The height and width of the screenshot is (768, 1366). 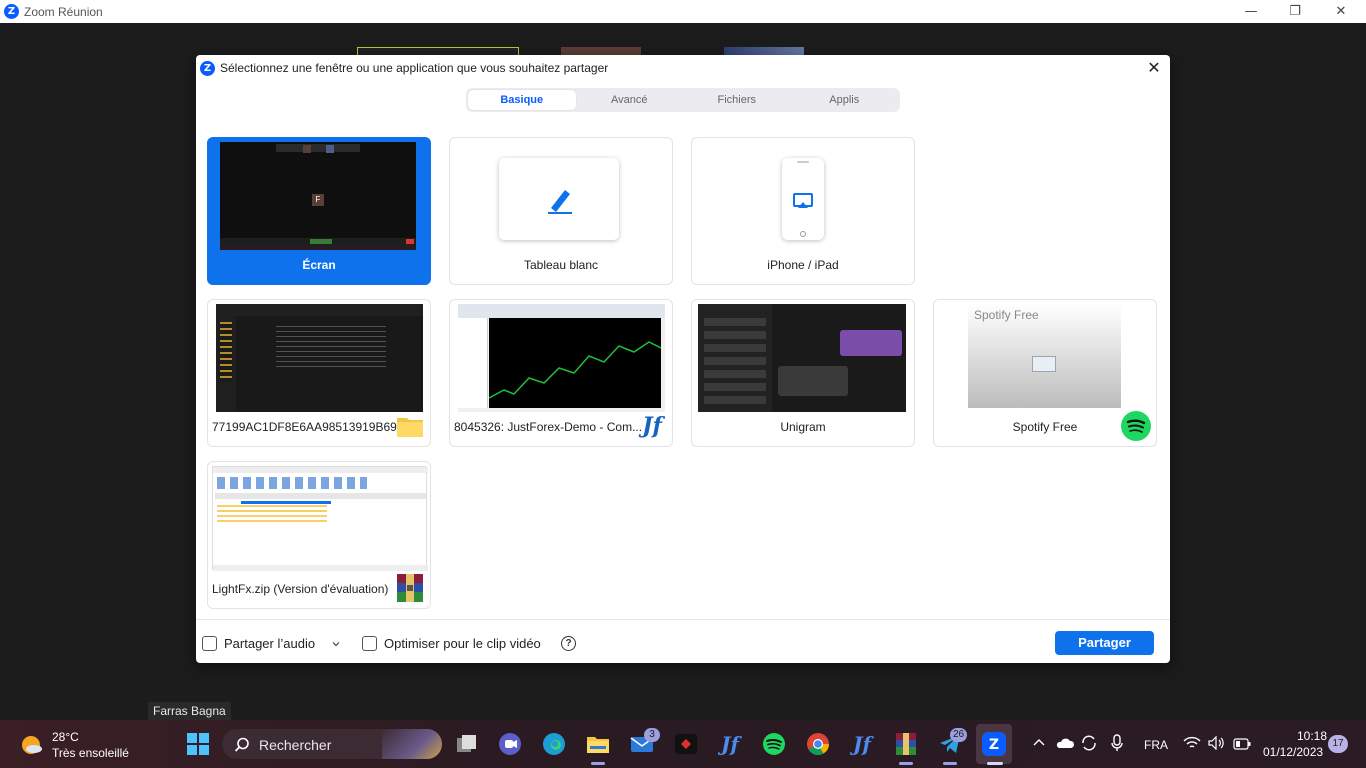 What do you see at coordinates (1242, 744) in the screenshot?
I see `battery-icon` at bounding box center [1242, 744].